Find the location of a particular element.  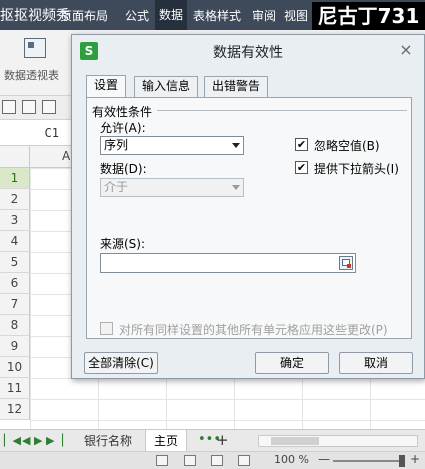

scrollbar-thumb is located at coordinates (295, 441).